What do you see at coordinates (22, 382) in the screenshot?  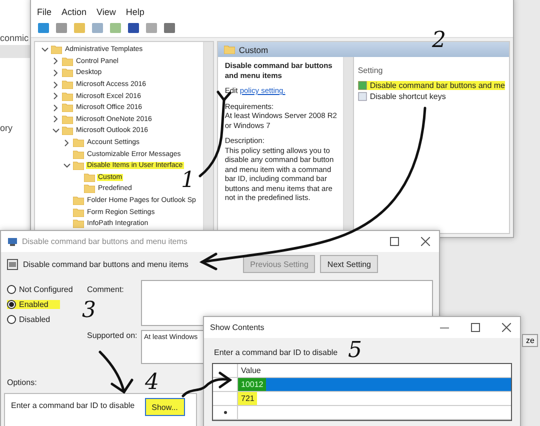 I see `options-label: Options:` at bounding box center [22, 382].